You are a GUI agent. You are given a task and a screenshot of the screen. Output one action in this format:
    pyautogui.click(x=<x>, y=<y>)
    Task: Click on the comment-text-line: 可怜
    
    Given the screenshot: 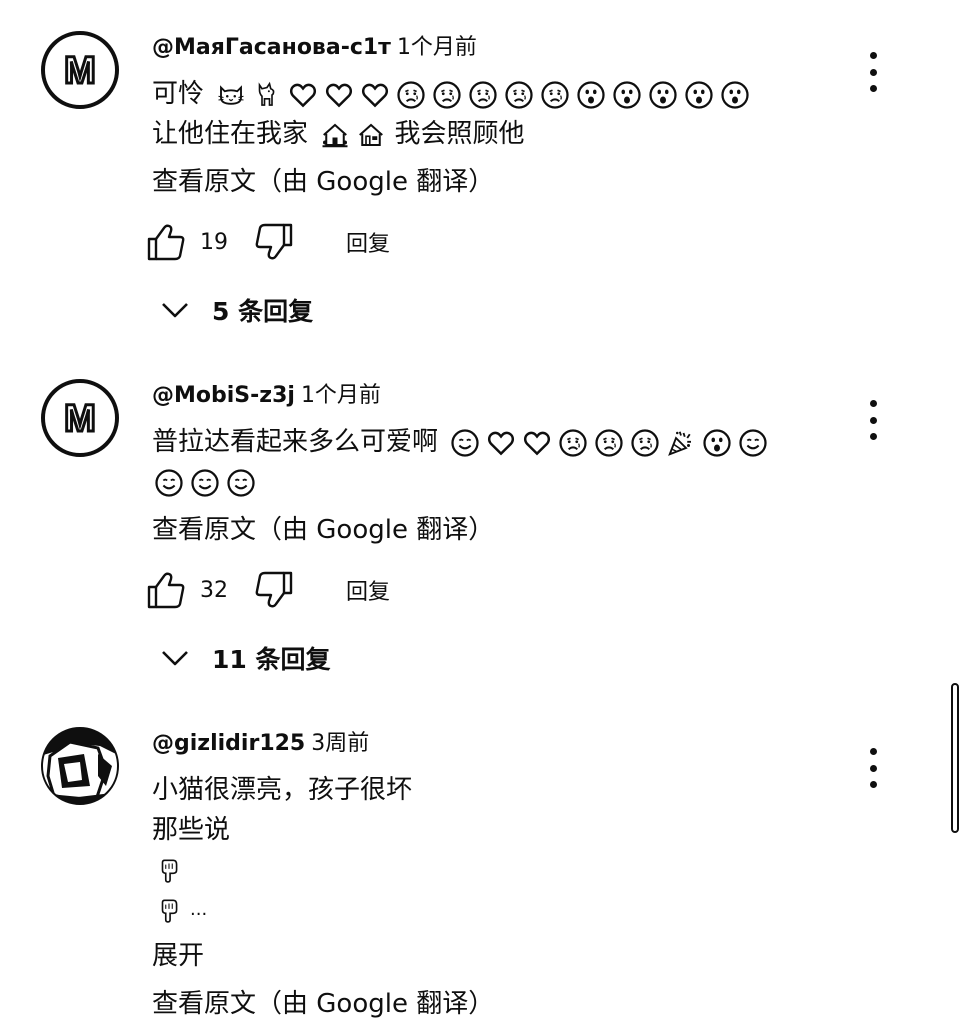 What is the action you would take?
    pyautogui.click(x=502, y=94)
    